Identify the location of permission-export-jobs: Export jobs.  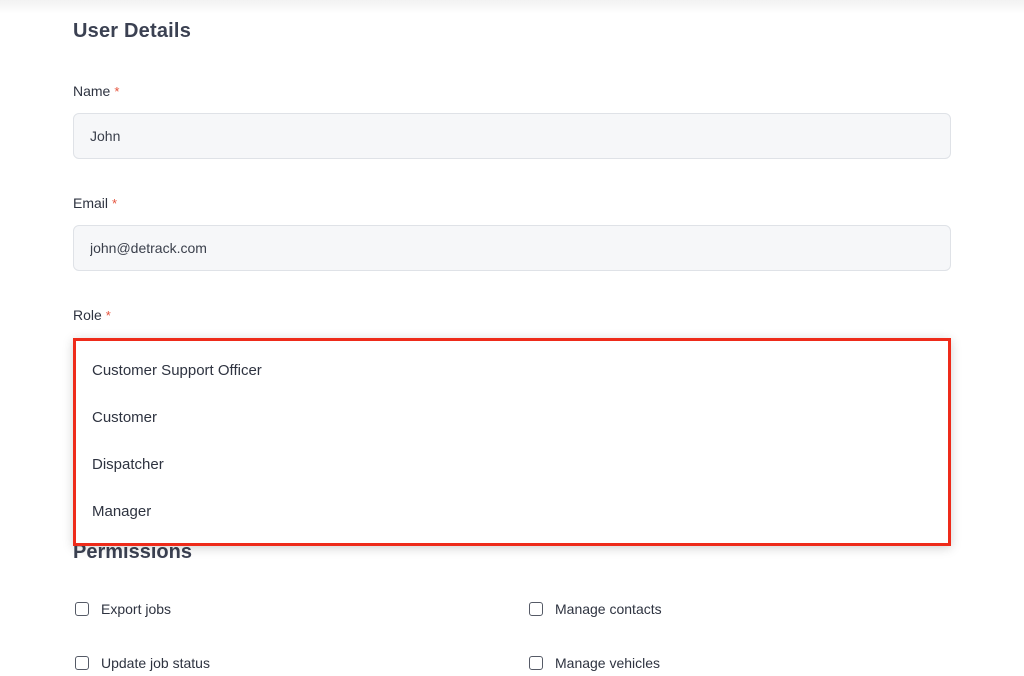
(123, 609).